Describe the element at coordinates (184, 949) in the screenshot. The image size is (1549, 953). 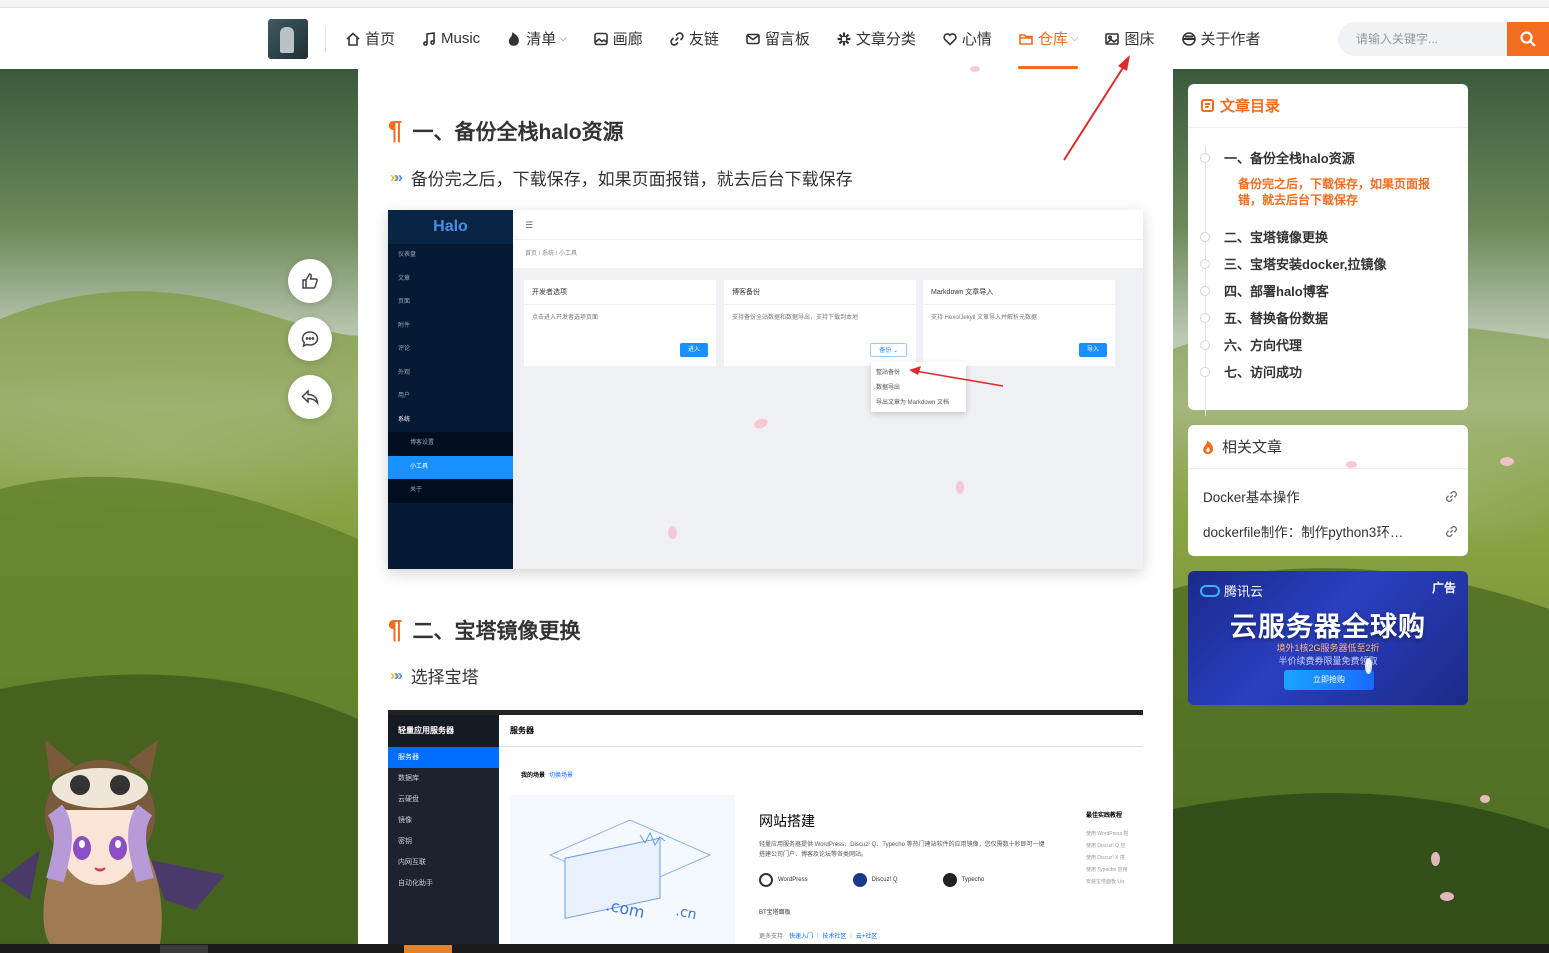
I see `taskbar-item` at that location.